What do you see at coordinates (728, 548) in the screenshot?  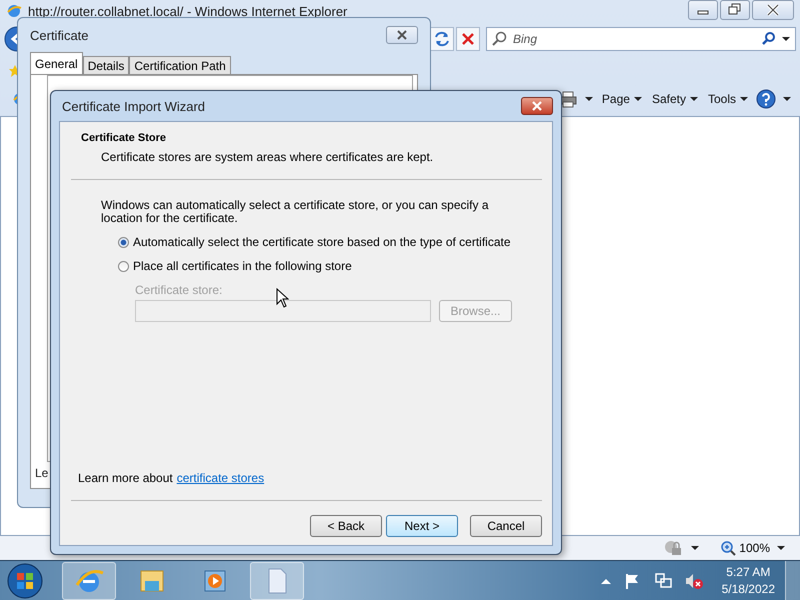 I see `zoom-icon` at bounding box center [728, 548].